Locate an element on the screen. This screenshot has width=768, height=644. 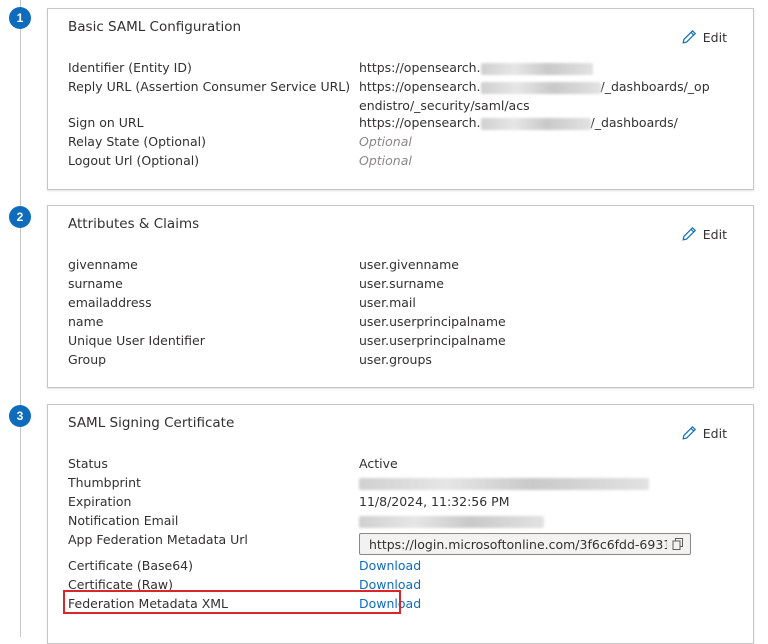
edit-basic-saml-button: Edit is located at coordinates (704, 37).